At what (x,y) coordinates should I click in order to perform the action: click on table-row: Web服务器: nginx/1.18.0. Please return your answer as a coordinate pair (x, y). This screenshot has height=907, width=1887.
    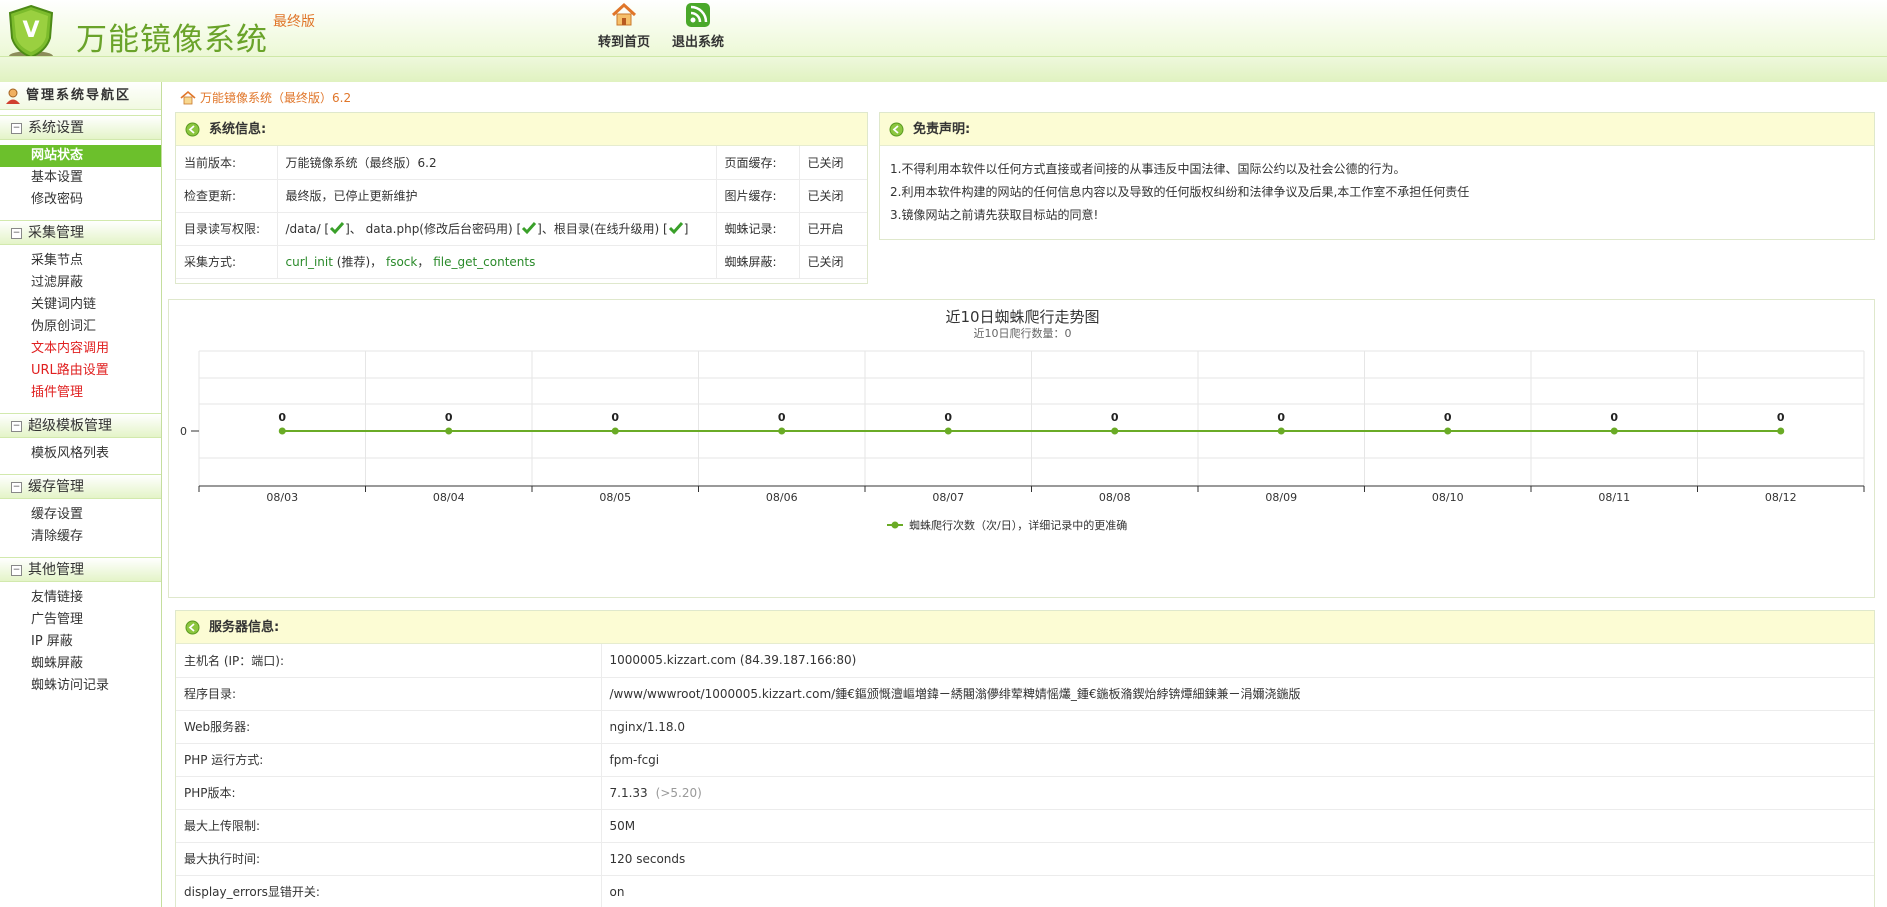
    Looking at the image, I should click on (1025, 727).